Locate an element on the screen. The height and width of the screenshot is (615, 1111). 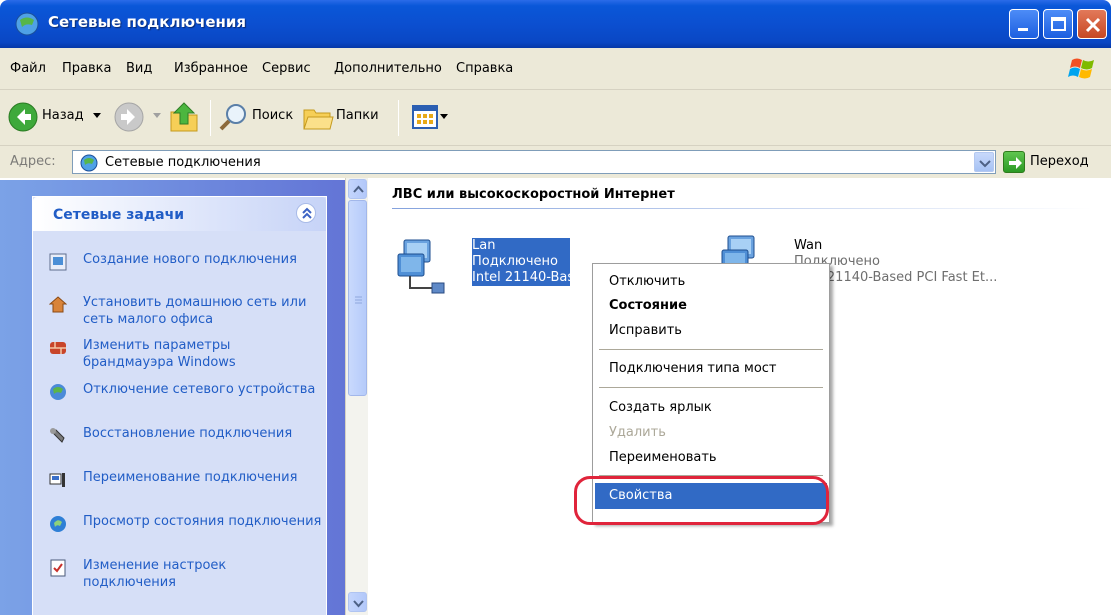
folders-button-label: Папки is located at coordinates (357, 115).